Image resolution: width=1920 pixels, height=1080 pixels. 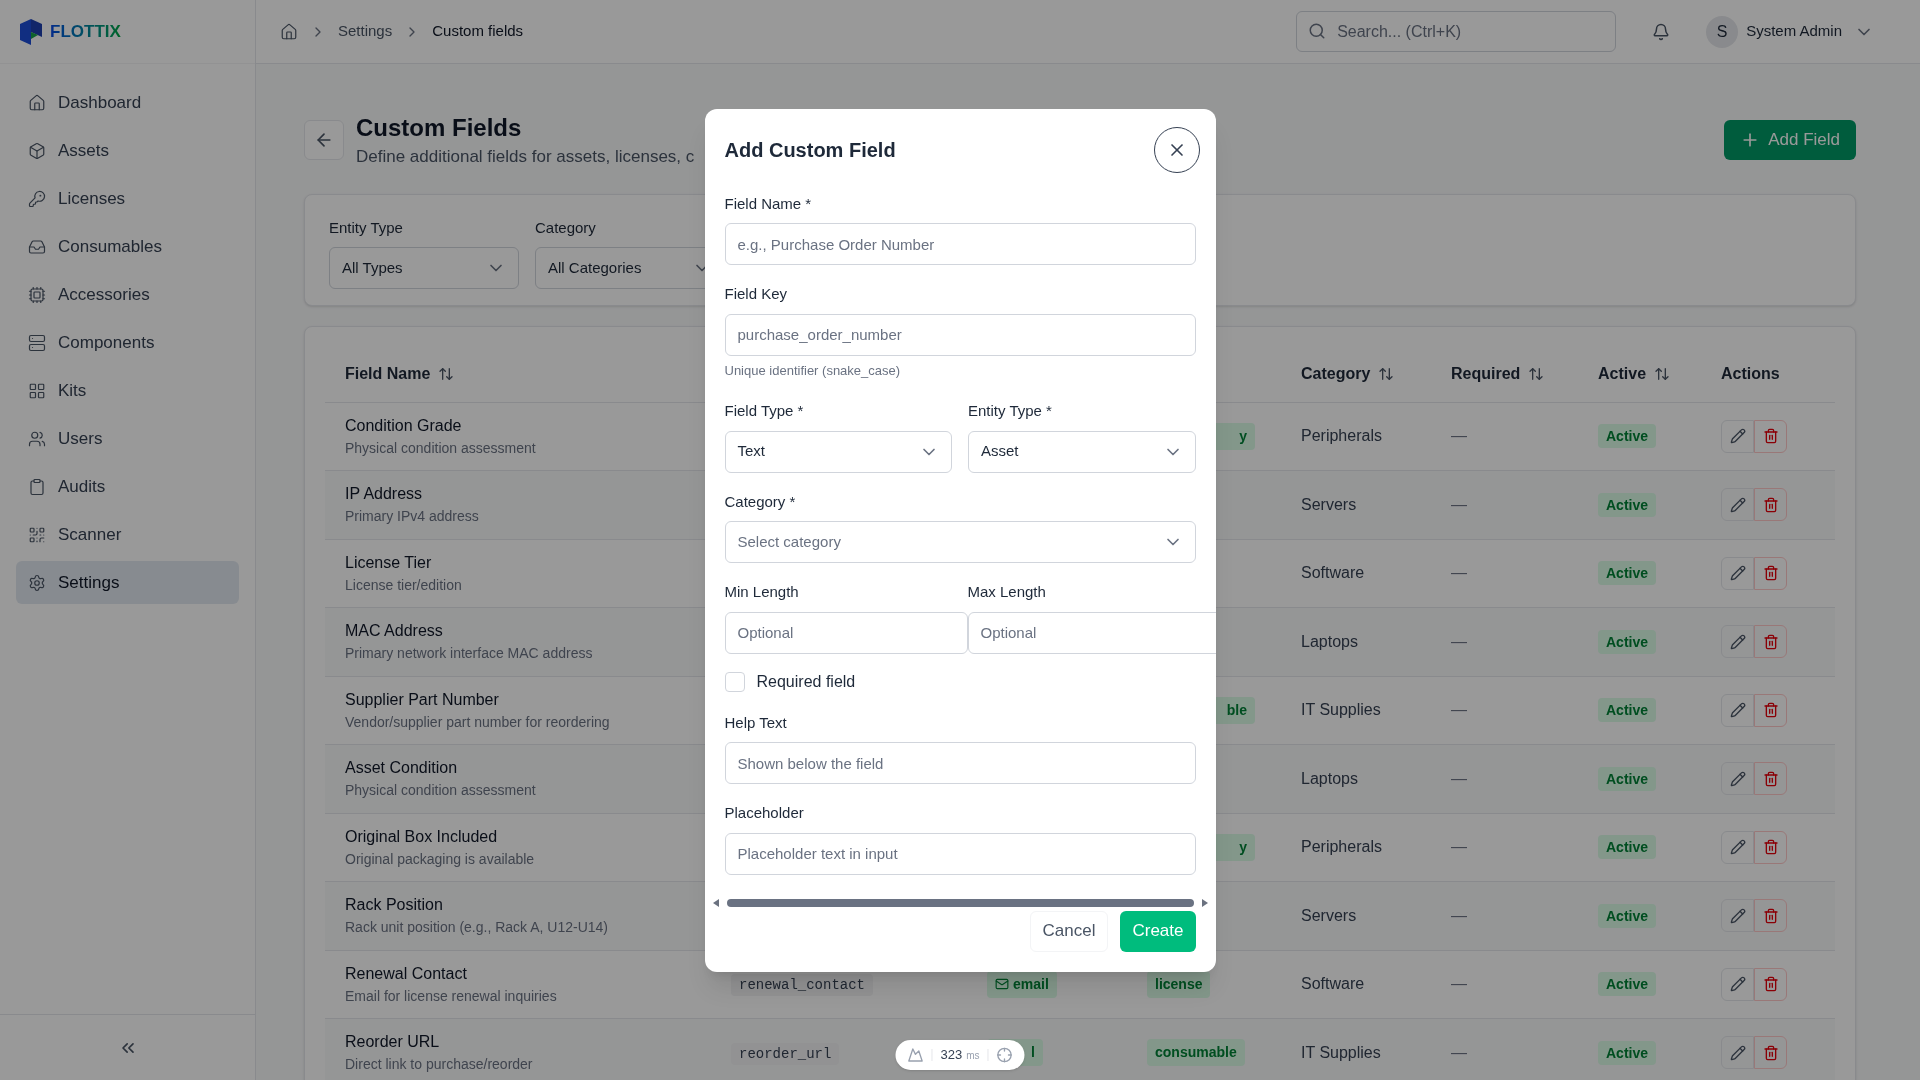 I want to click on mountain-icon, so click(x=915, y=1055).